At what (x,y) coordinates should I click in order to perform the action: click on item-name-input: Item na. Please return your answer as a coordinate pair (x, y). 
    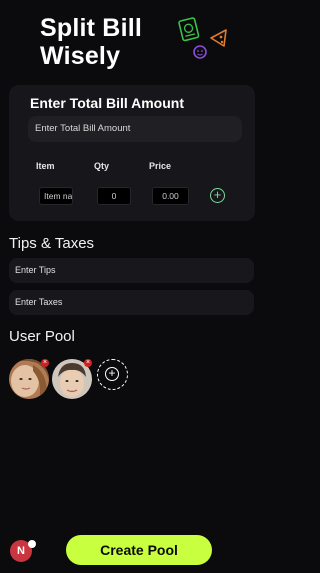
    Looking at the image, I should click on (56, 196).